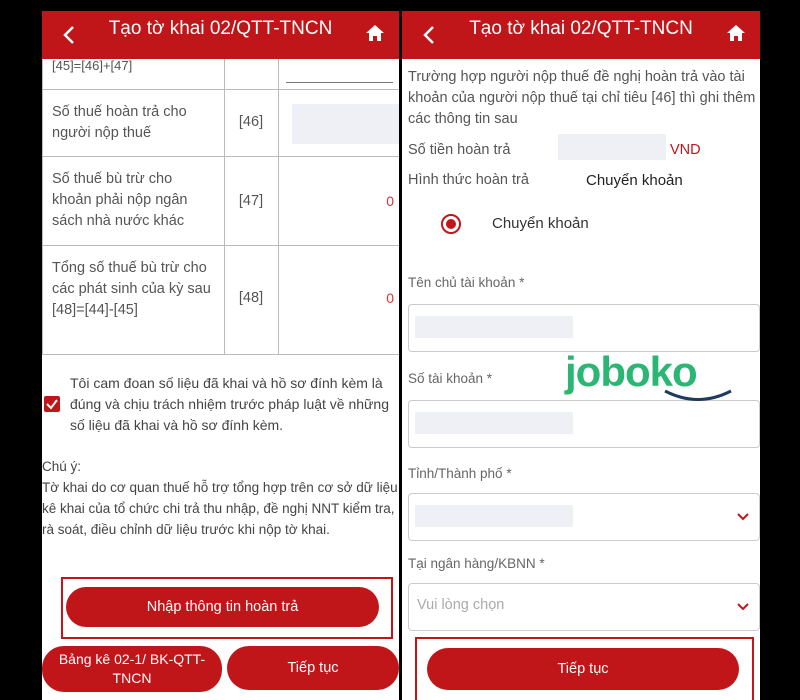 Image resolution: width=800 pixels, height=700 pixels. Describe the element at coordinates (466, 282) in the screenshot. I see `account-holder-label: Tên chủ tài khoản *` at that location.